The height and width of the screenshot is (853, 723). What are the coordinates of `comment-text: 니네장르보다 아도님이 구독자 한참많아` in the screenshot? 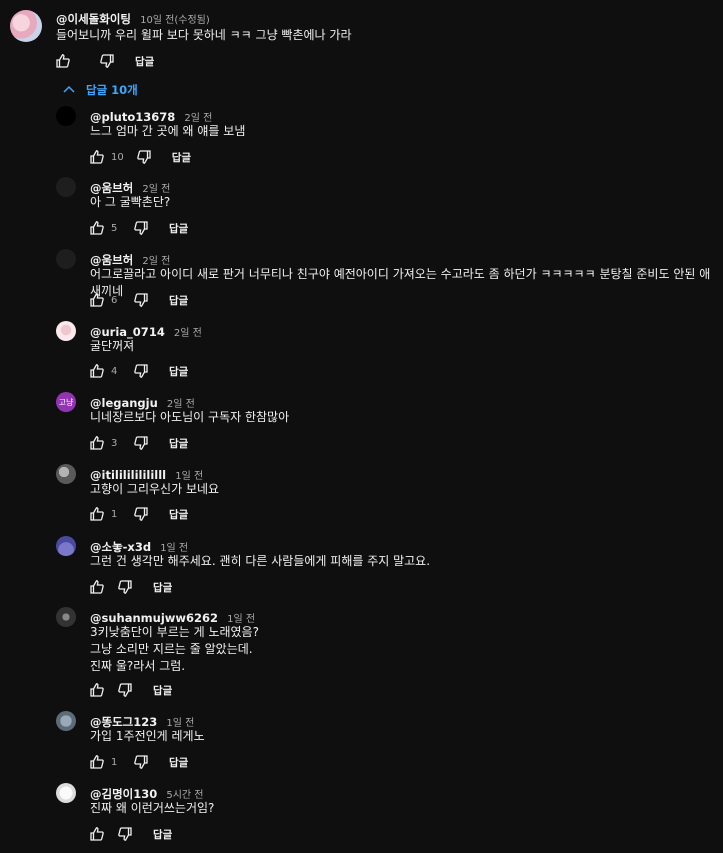 It's located at (190, 417).